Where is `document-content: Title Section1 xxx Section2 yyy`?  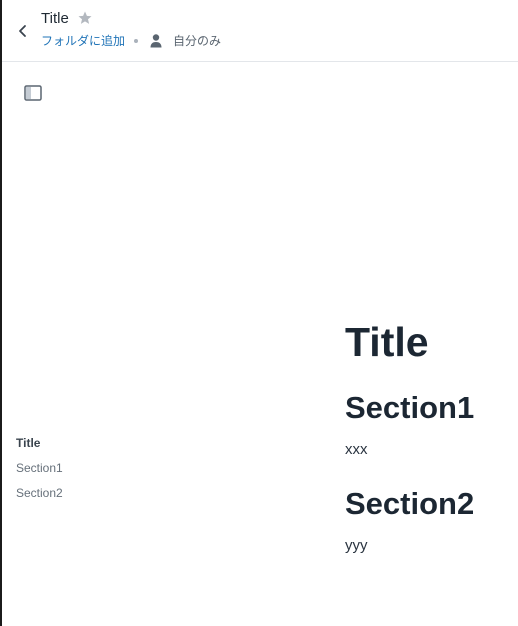
document-content: Title Section1 xxx Section2 yyy is located at coordinates (430, 436).